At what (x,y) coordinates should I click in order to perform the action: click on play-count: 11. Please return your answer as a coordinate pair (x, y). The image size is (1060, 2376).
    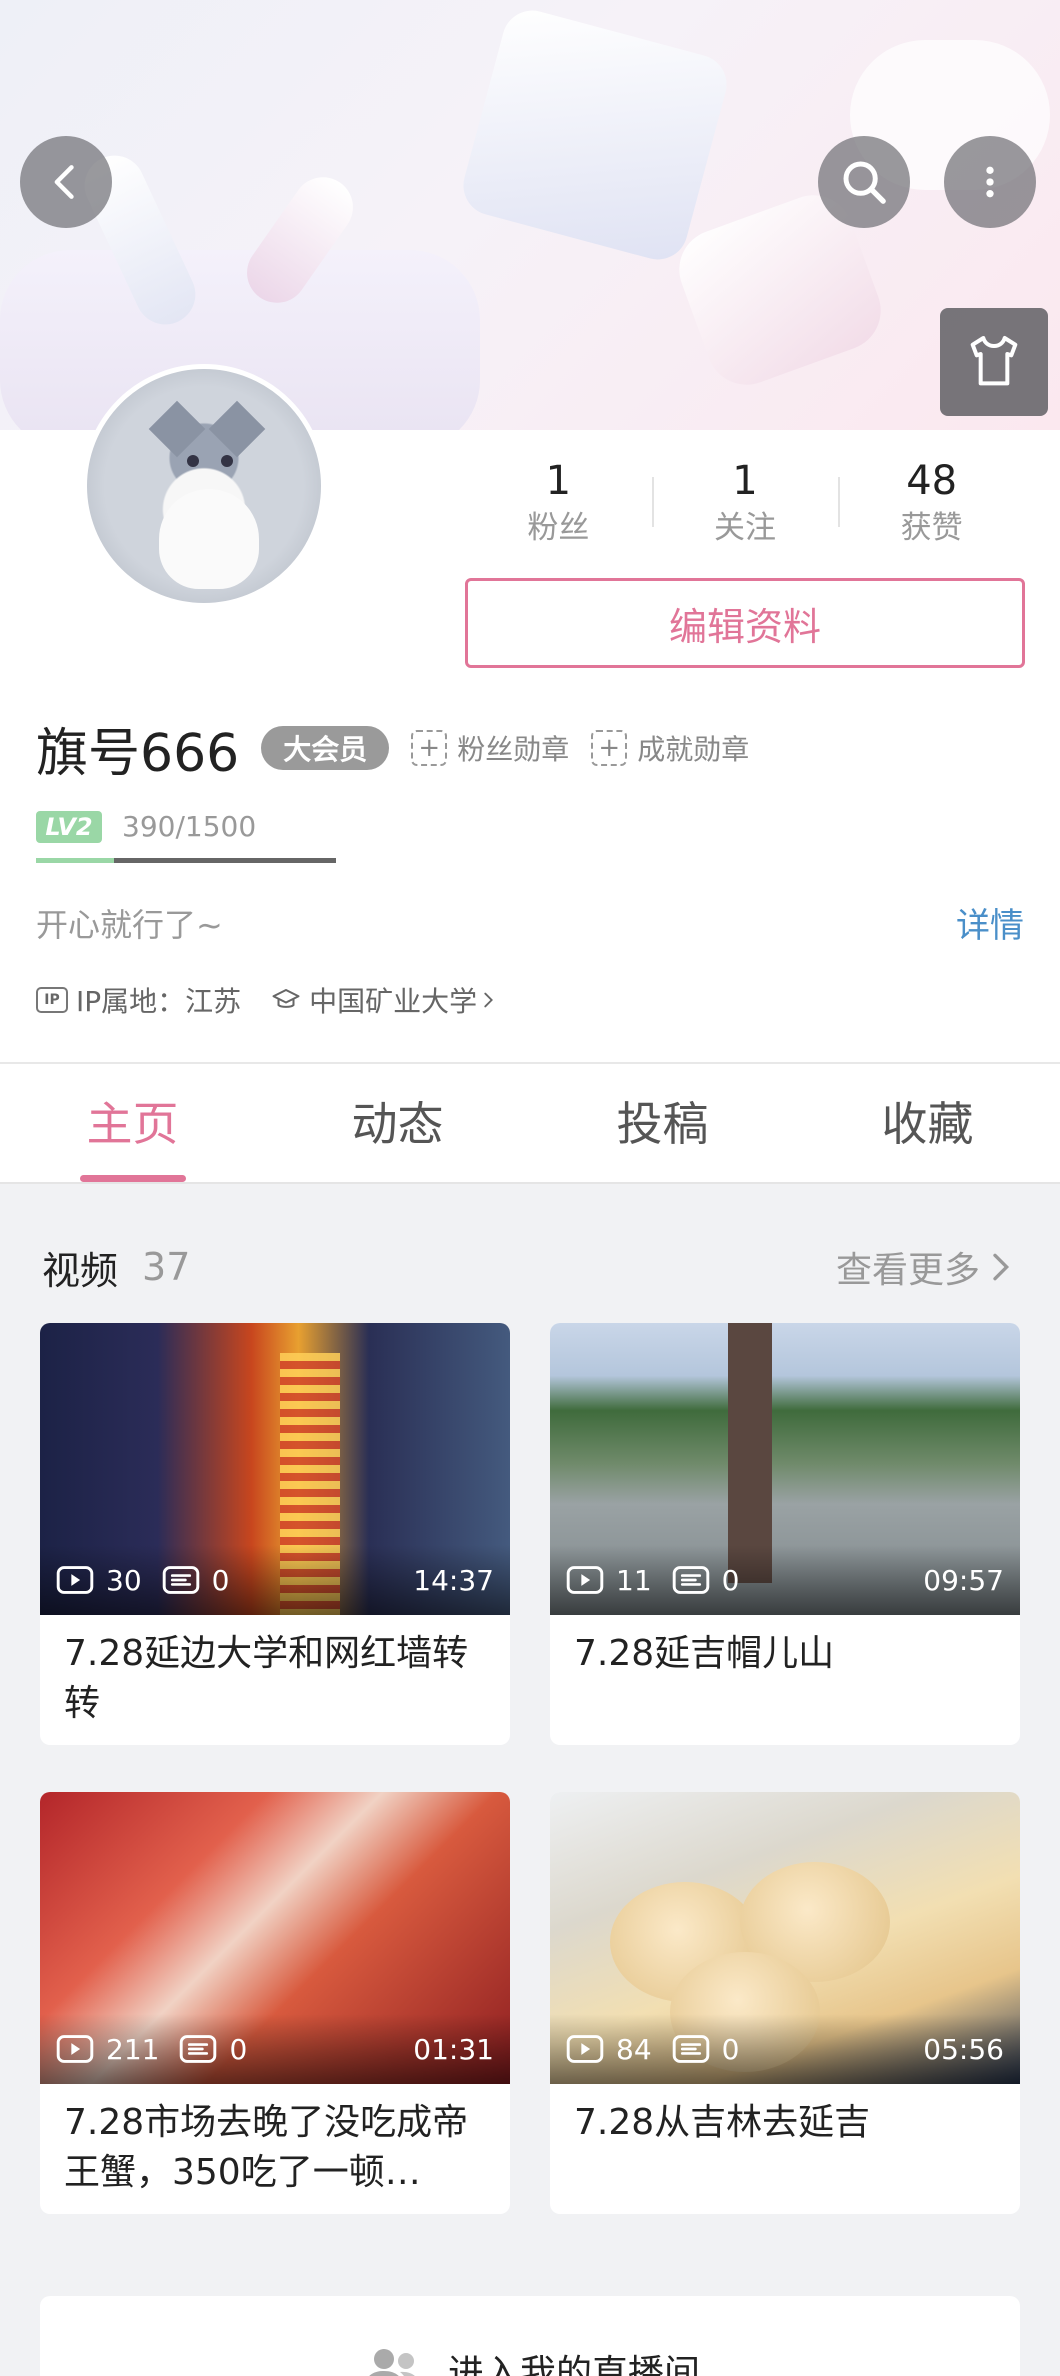
    Looking at the image, I should click on (634, 1580).